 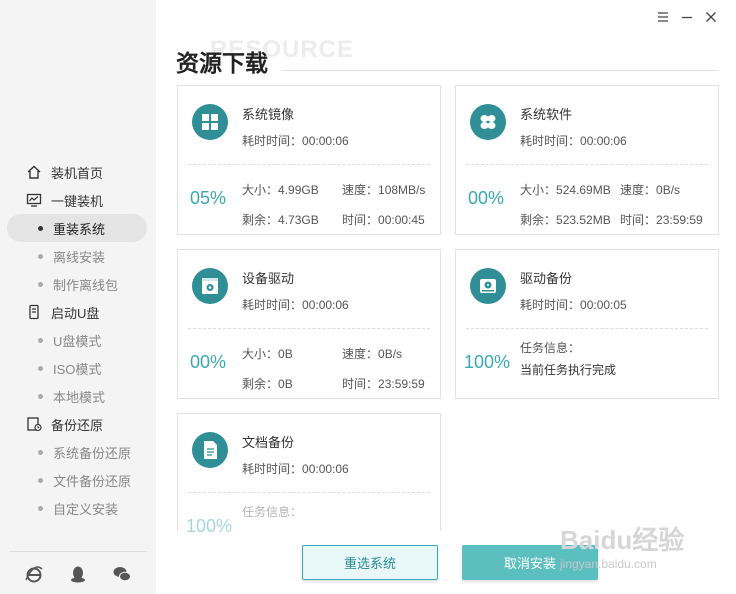 What do you see at coordinates (34, 200) in the screenshot?
I see `monitor-icon` at bounding box center [34, 200].